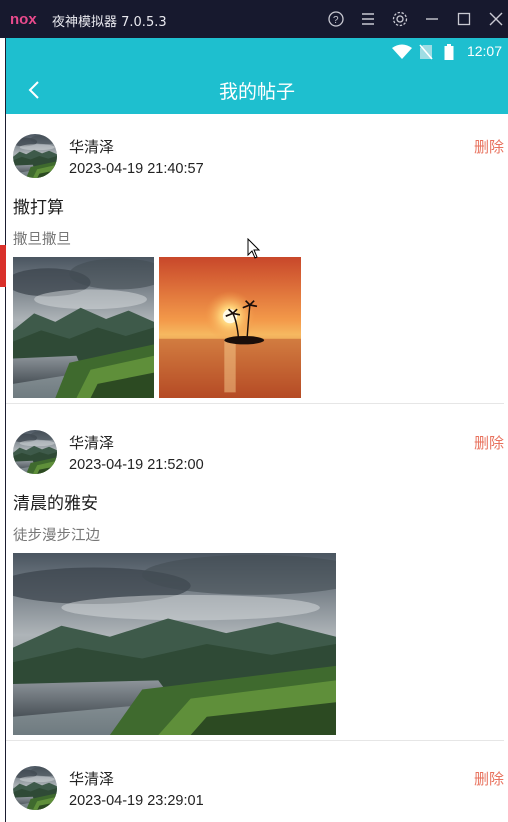 This screenshot has height=822, width=508. I want to click on app-header: 我的帖子, so click(257, 90).